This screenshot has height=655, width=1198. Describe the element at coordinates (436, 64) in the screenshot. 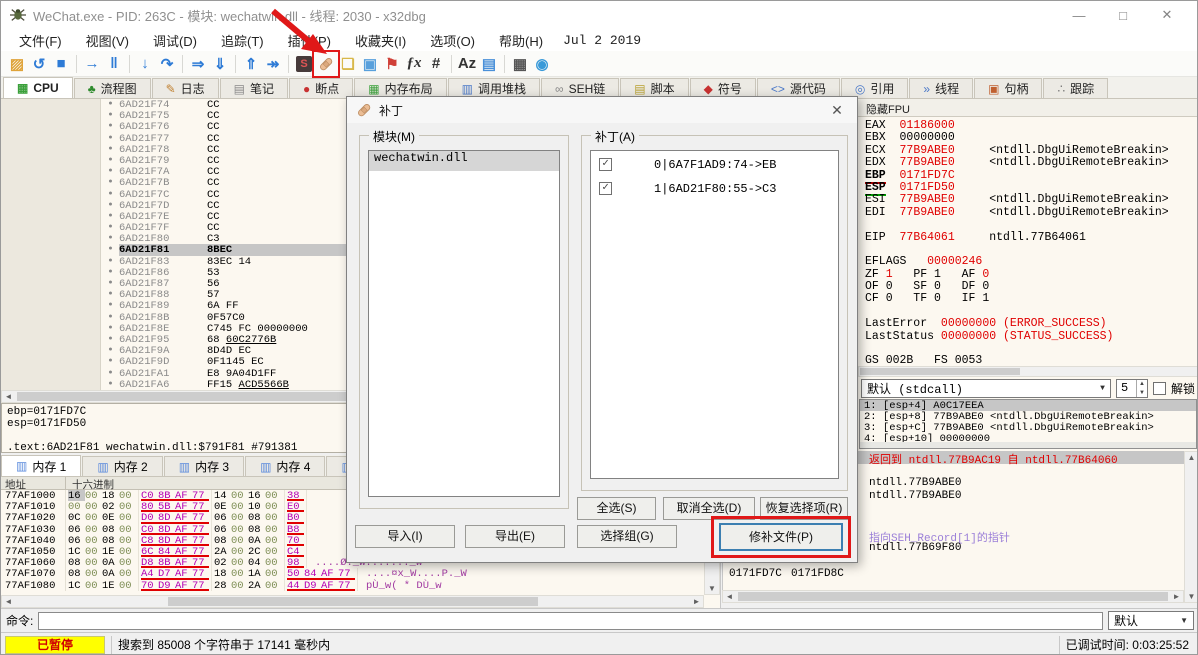

I see `hash-icon: #` at that location.